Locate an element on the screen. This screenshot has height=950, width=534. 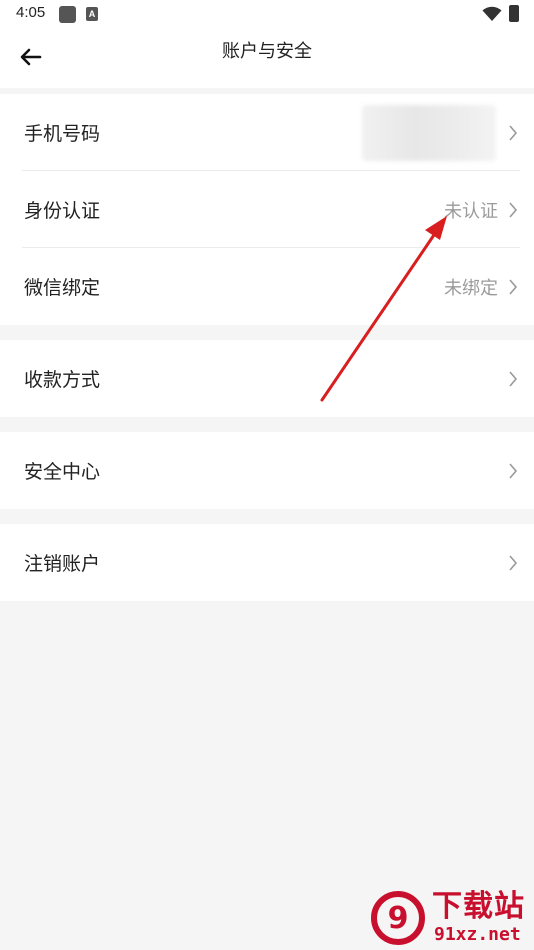
a-badge-icon: A is located at coordinates (92, 14).